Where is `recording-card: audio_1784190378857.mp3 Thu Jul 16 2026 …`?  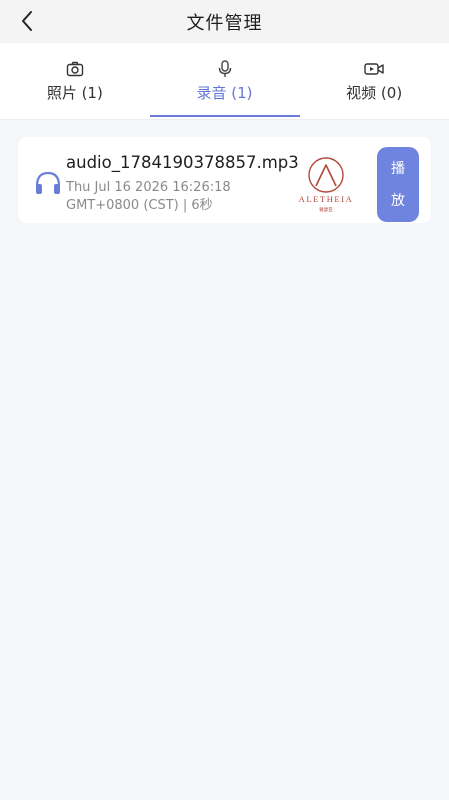 recording-card: audio_1784190378857.mp3 Thu Jul 16 2026 … is located at coordinates (224, 180).